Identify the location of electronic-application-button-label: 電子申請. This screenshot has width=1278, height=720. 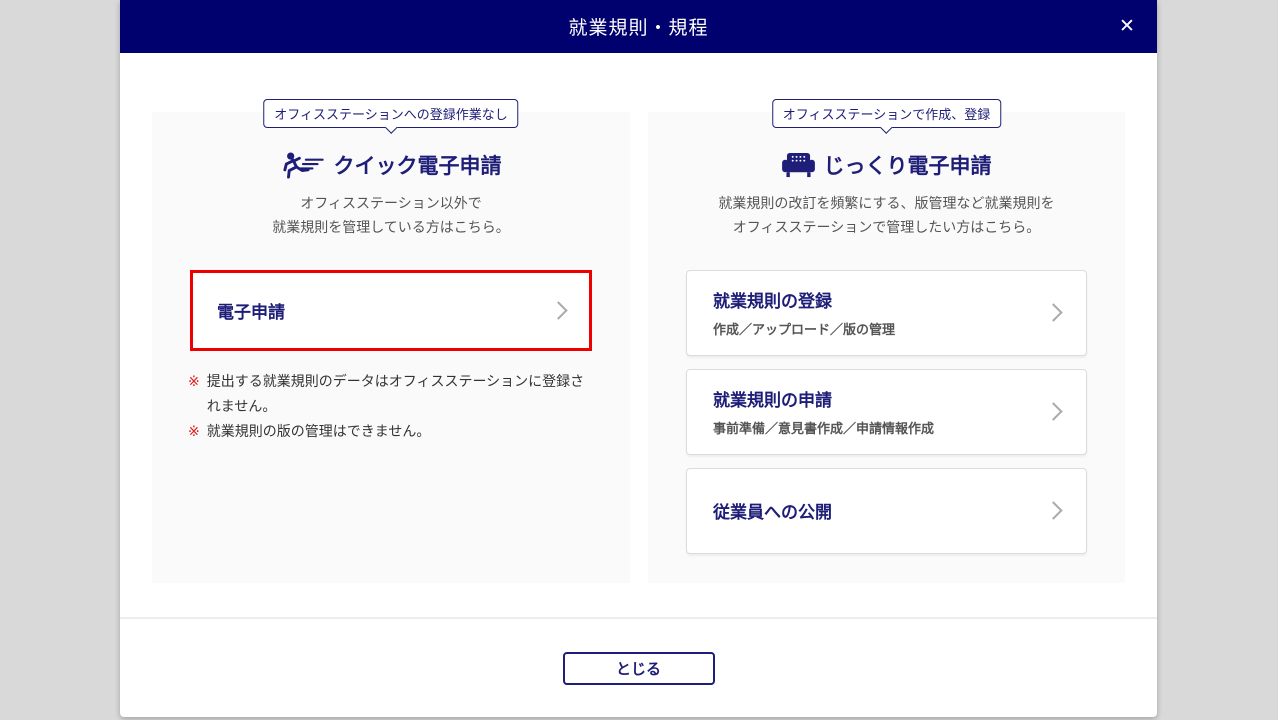
(251, 312).